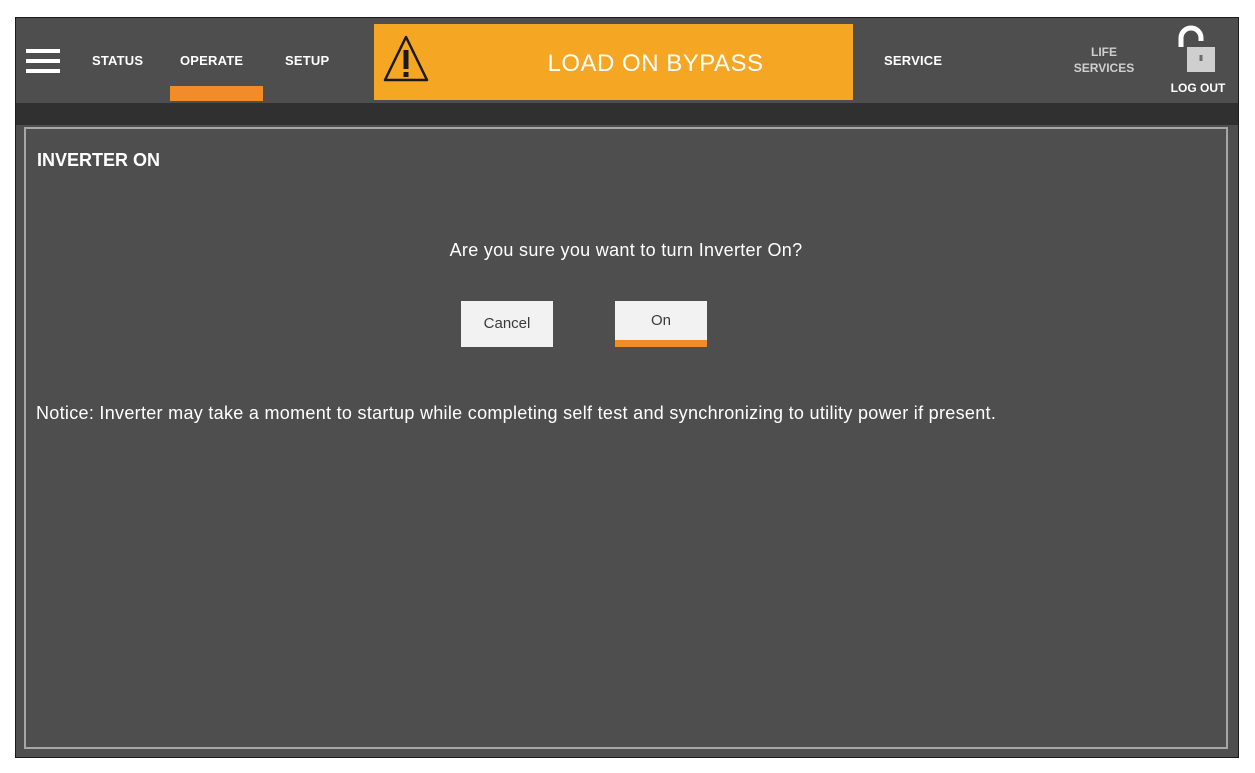  Describe the element at coordinates (655, 63) in the screenshot. I see `alarm-message: LOAD ON BYPASS` at that location.